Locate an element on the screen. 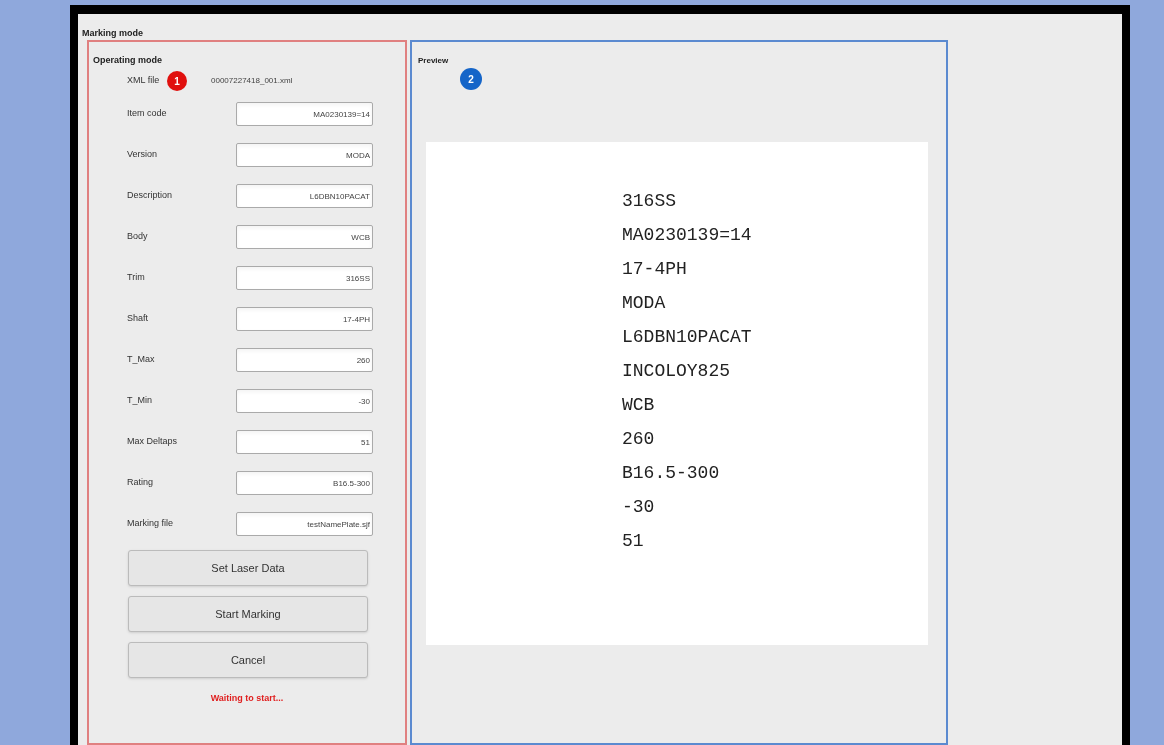 This screenshot has height=745, width=1164. window-title: Marking mode is located at coordinates (112, 33).